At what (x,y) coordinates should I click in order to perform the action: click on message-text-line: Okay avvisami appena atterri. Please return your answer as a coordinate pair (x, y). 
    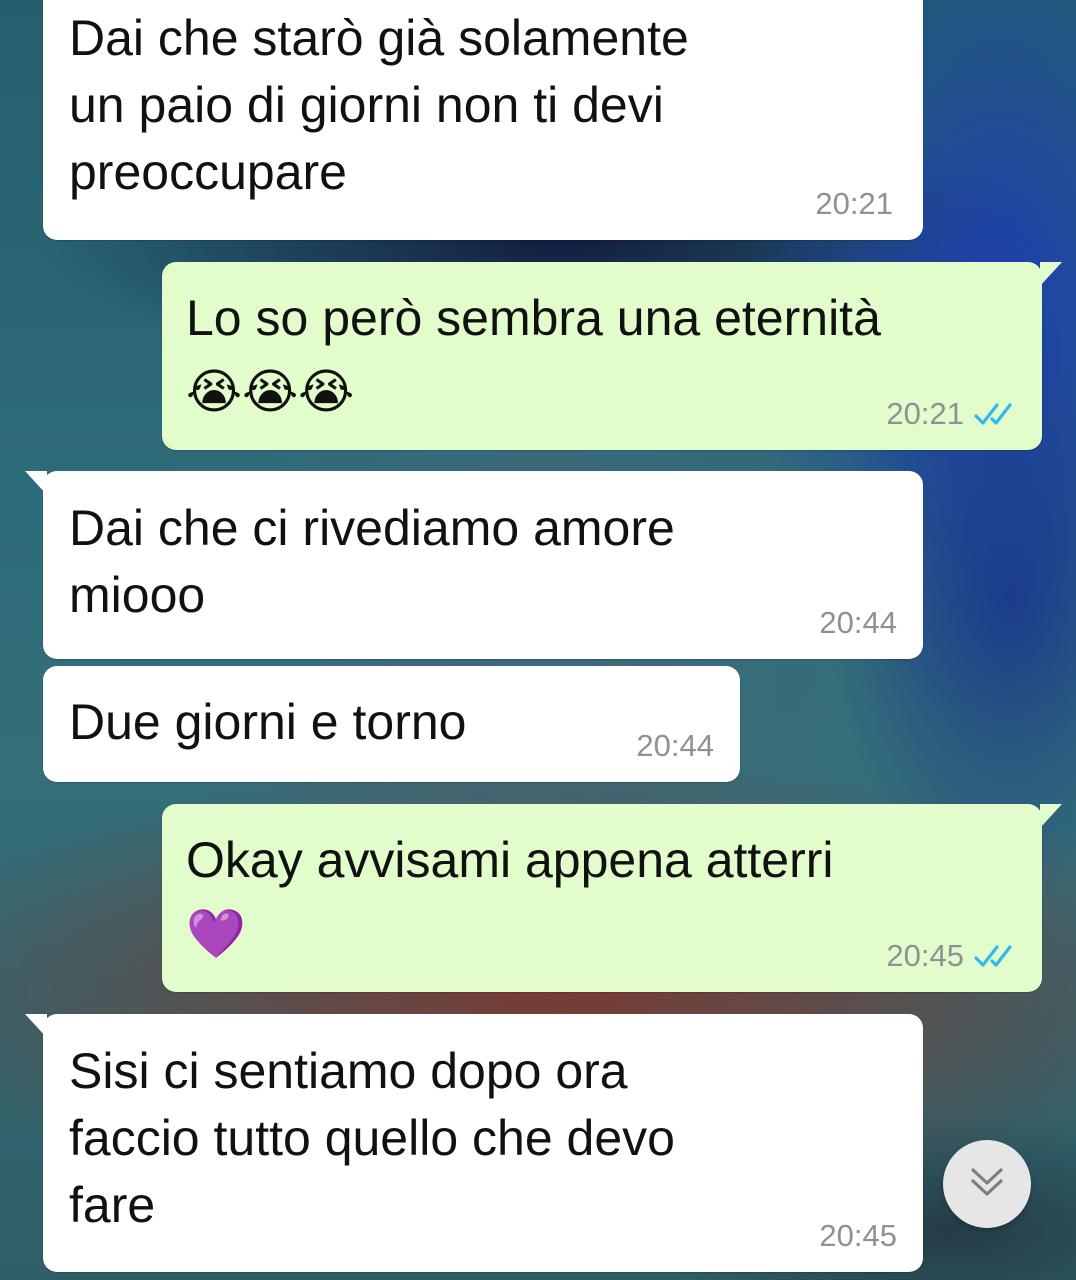
    Looking at the image, I should click on (510, 860).